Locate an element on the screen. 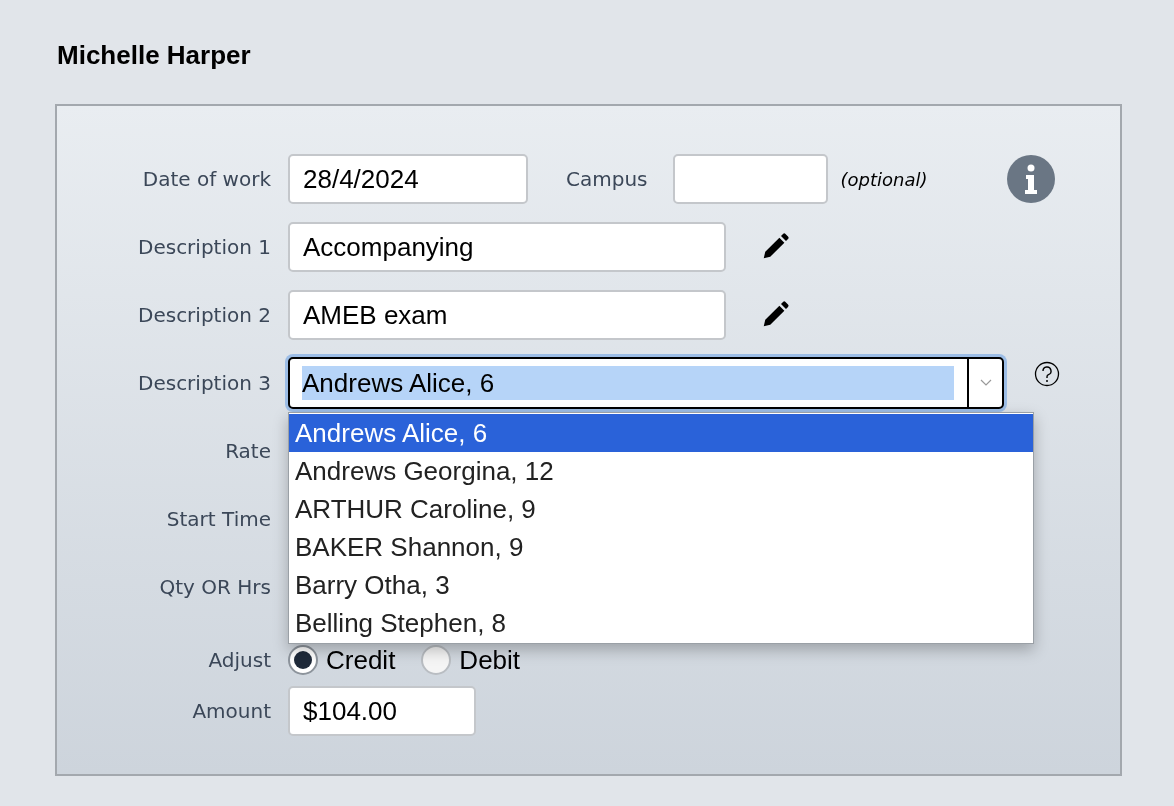  field-label: Date of work is located at coordinates (206, 179).